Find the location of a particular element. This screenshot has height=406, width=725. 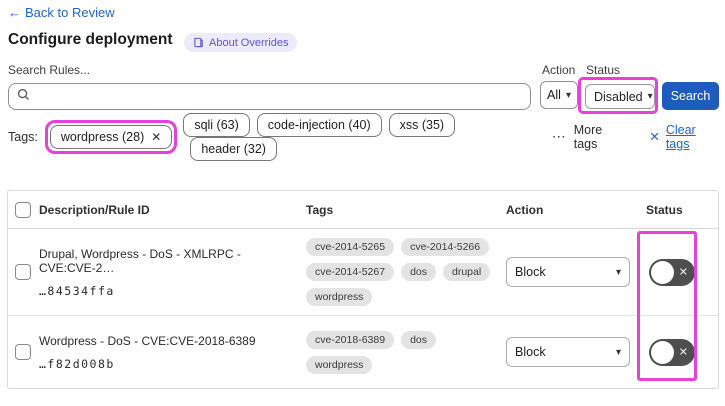

annotation-highlight-status-filter: Disabled ▾ is located at coordinates (618, 95).